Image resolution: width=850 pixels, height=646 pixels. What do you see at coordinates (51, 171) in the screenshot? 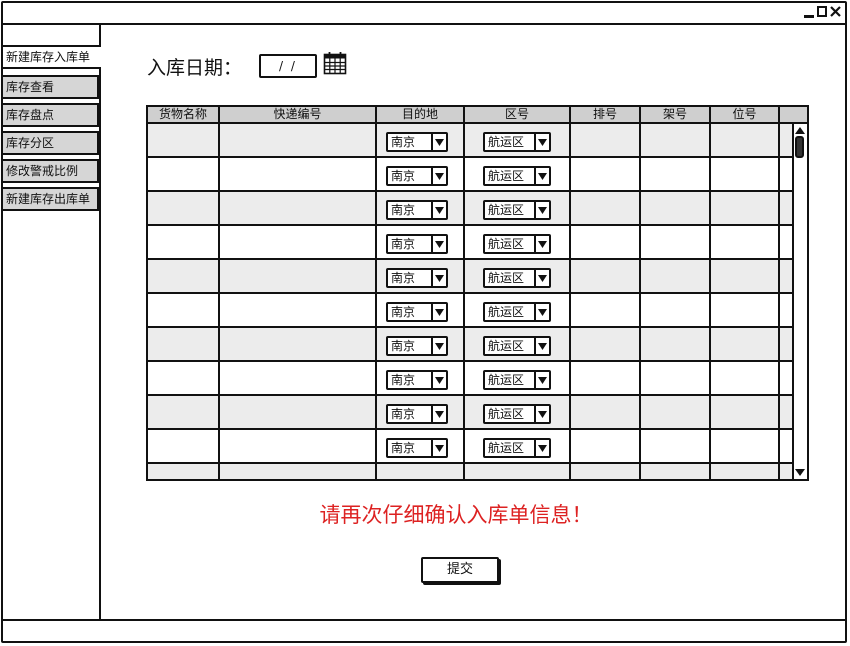
I see `sidebar-item: 修改警戒比例` at bounding box center [51, 171].